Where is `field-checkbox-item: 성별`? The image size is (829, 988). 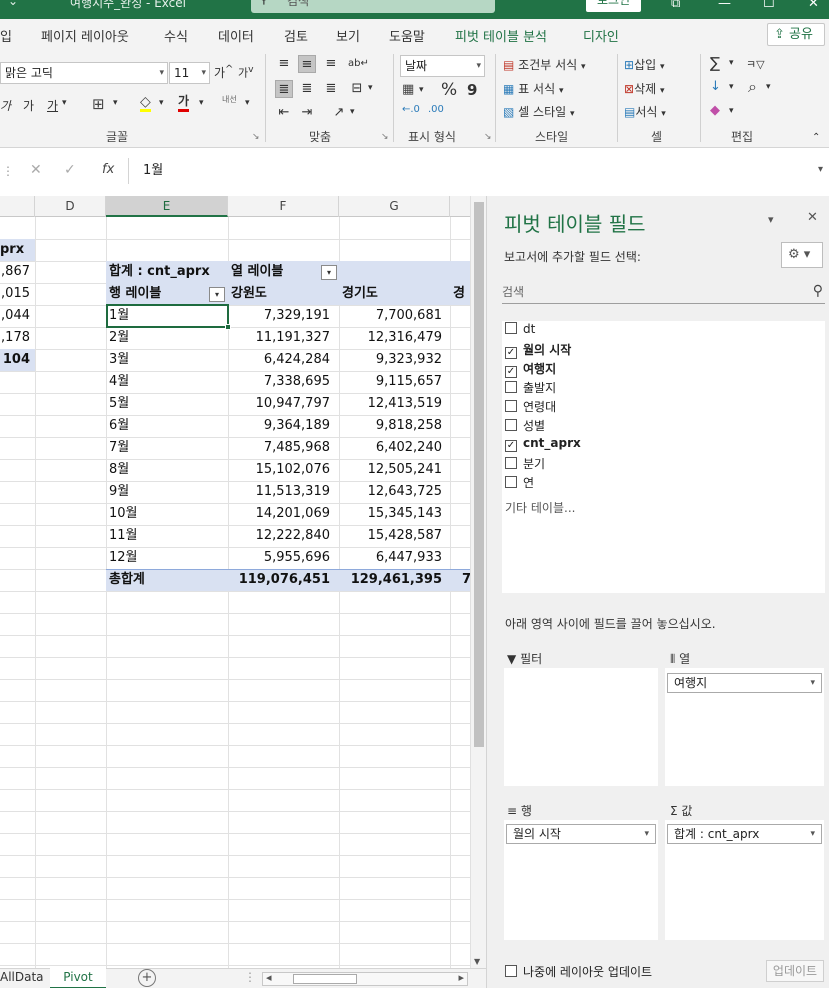
field-checkbox-item: 성별 is located at coordinates (525, 426).